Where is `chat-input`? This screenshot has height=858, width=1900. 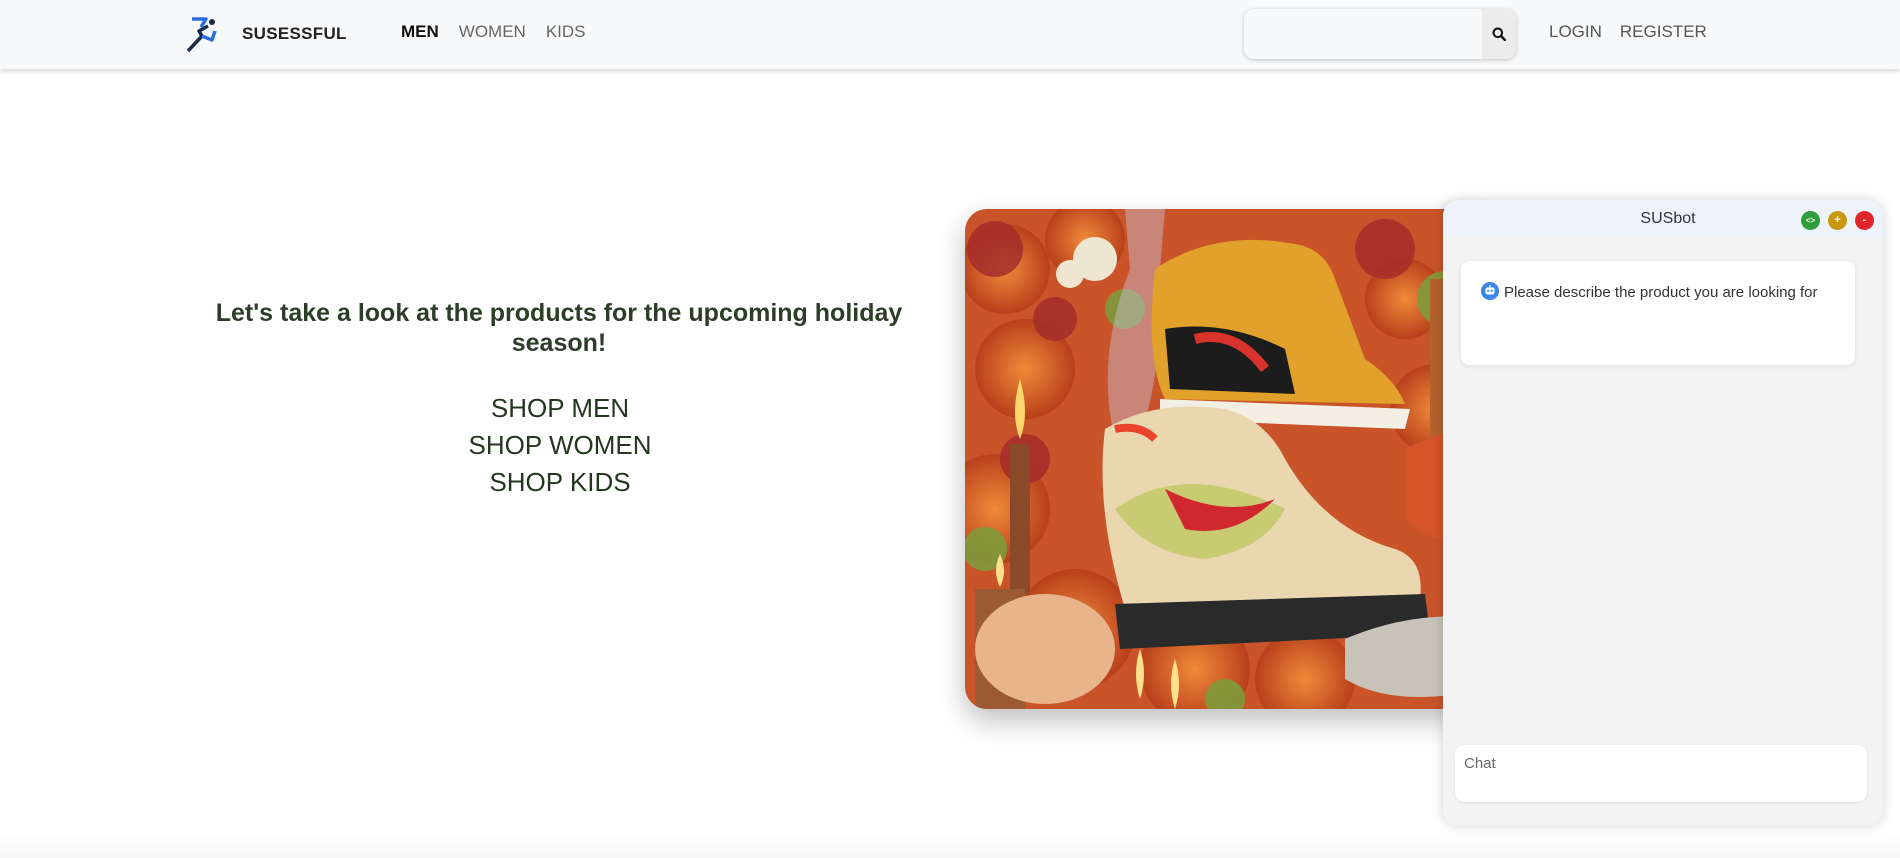
chat-input is located at coordinates (1661, 773).